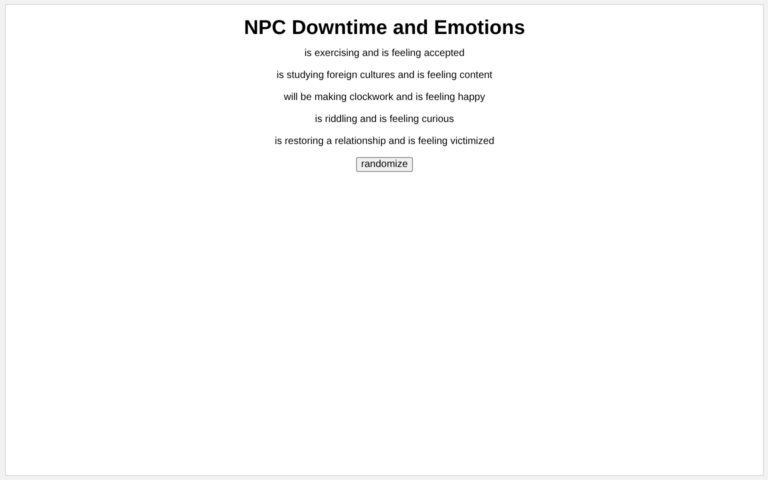  What do you see at coordinates (385, 28) in the screenshot?
I see `page-title: NPC Downtime and Emotions` at bounding box center [385, 28].